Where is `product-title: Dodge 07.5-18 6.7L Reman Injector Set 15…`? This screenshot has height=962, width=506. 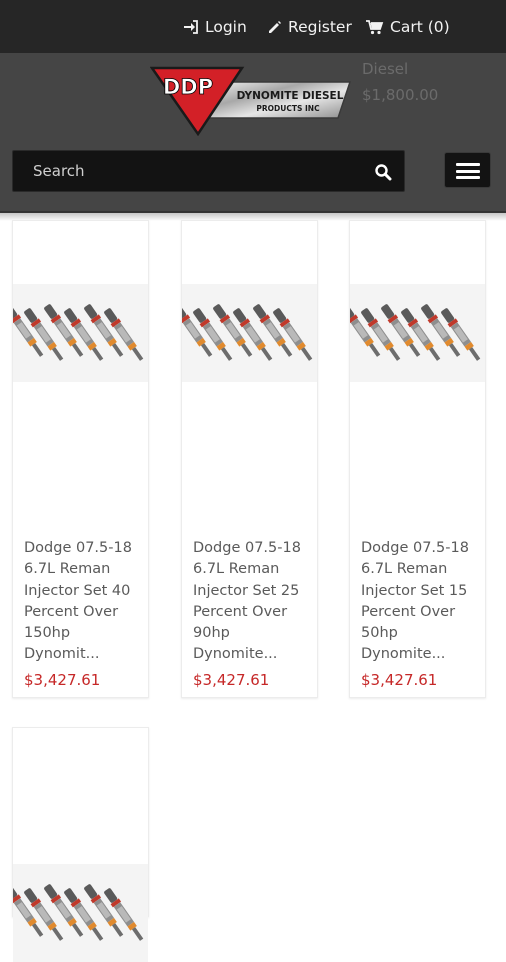
product-title: Dodge 07.5-18 6.7L Reman Injector Set 15… is located at coordinates (422, 602).